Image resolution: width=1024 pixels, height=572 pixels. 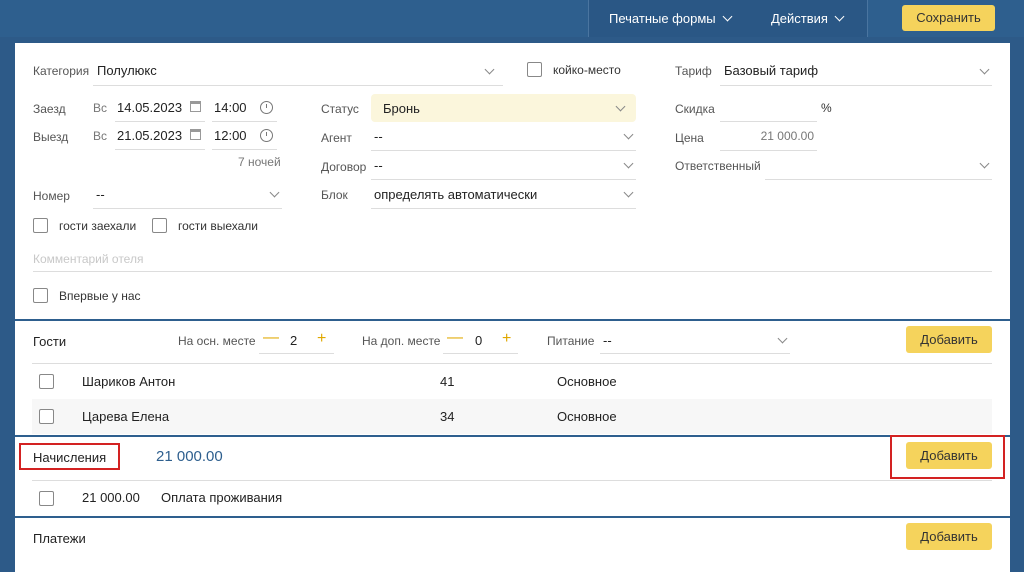 I want to click on room-value: --, so click(x=100, y=194).